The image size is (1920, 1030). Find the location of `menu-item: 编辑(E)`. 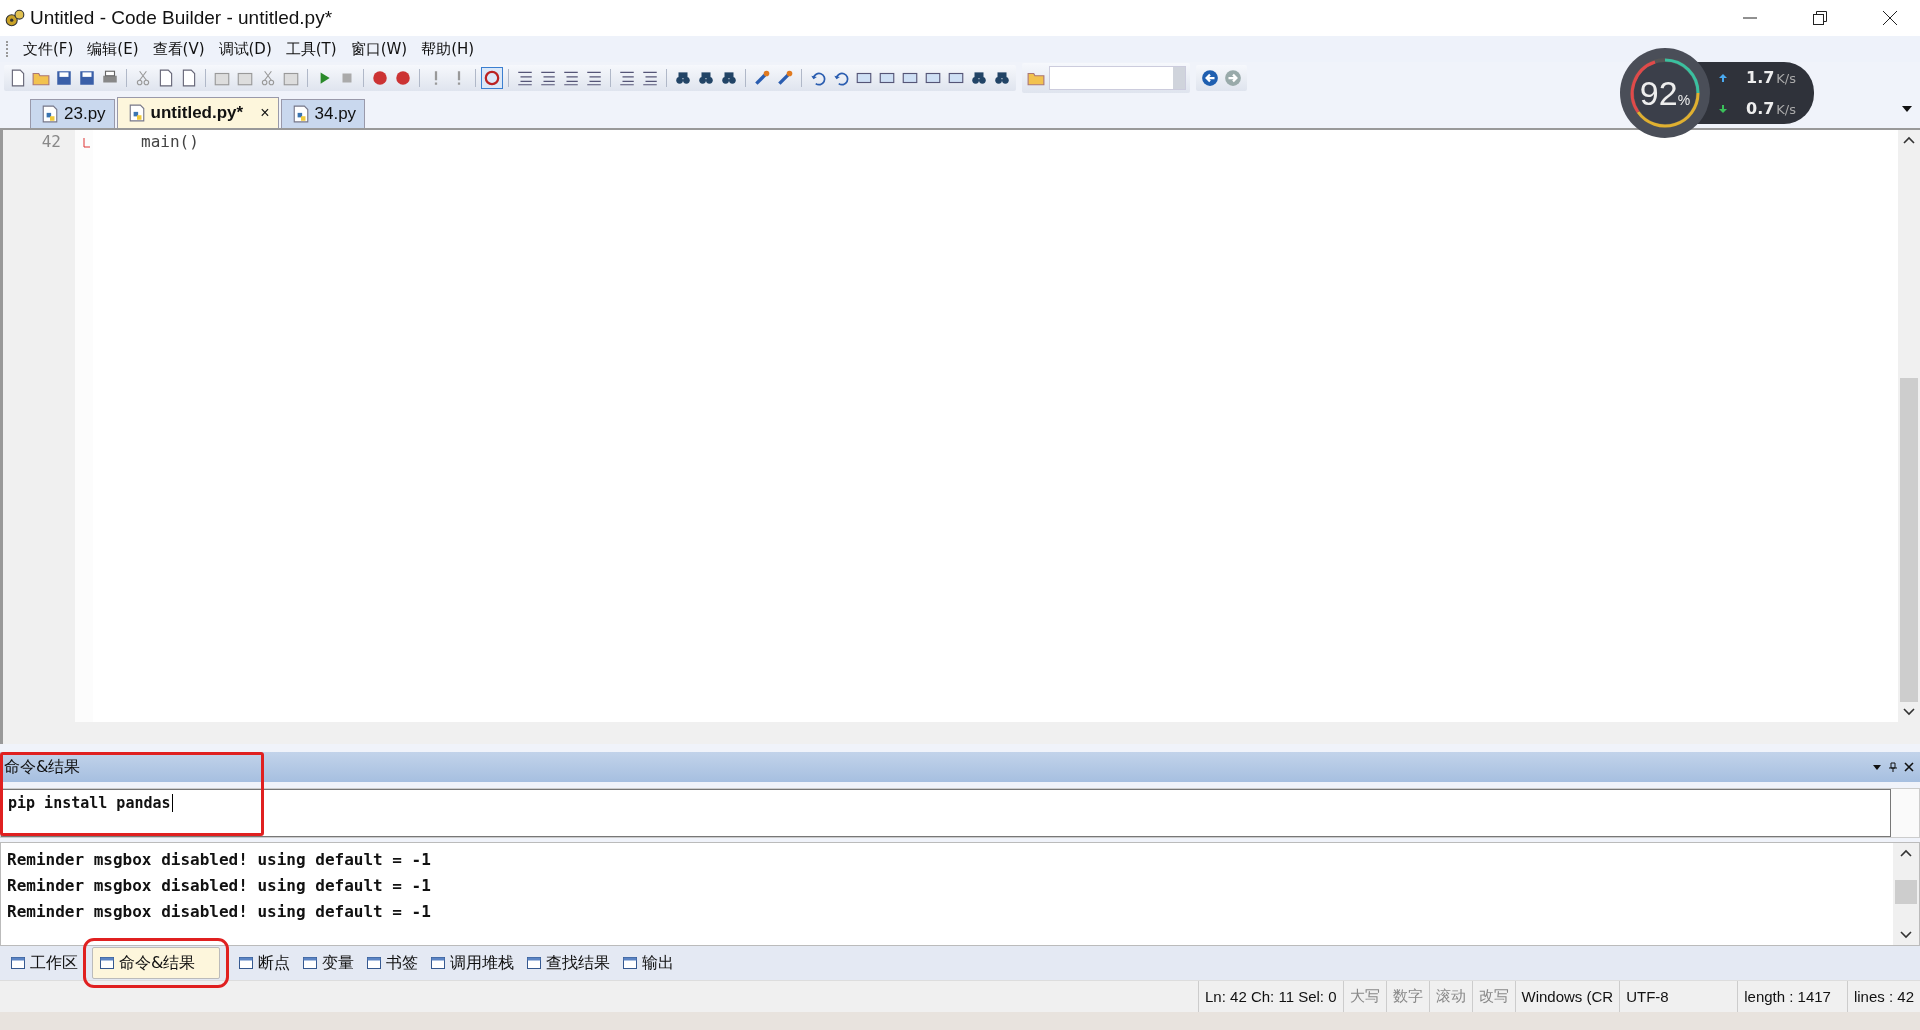

menu-item: 编辑(E) is located at coordinates (113, 49).